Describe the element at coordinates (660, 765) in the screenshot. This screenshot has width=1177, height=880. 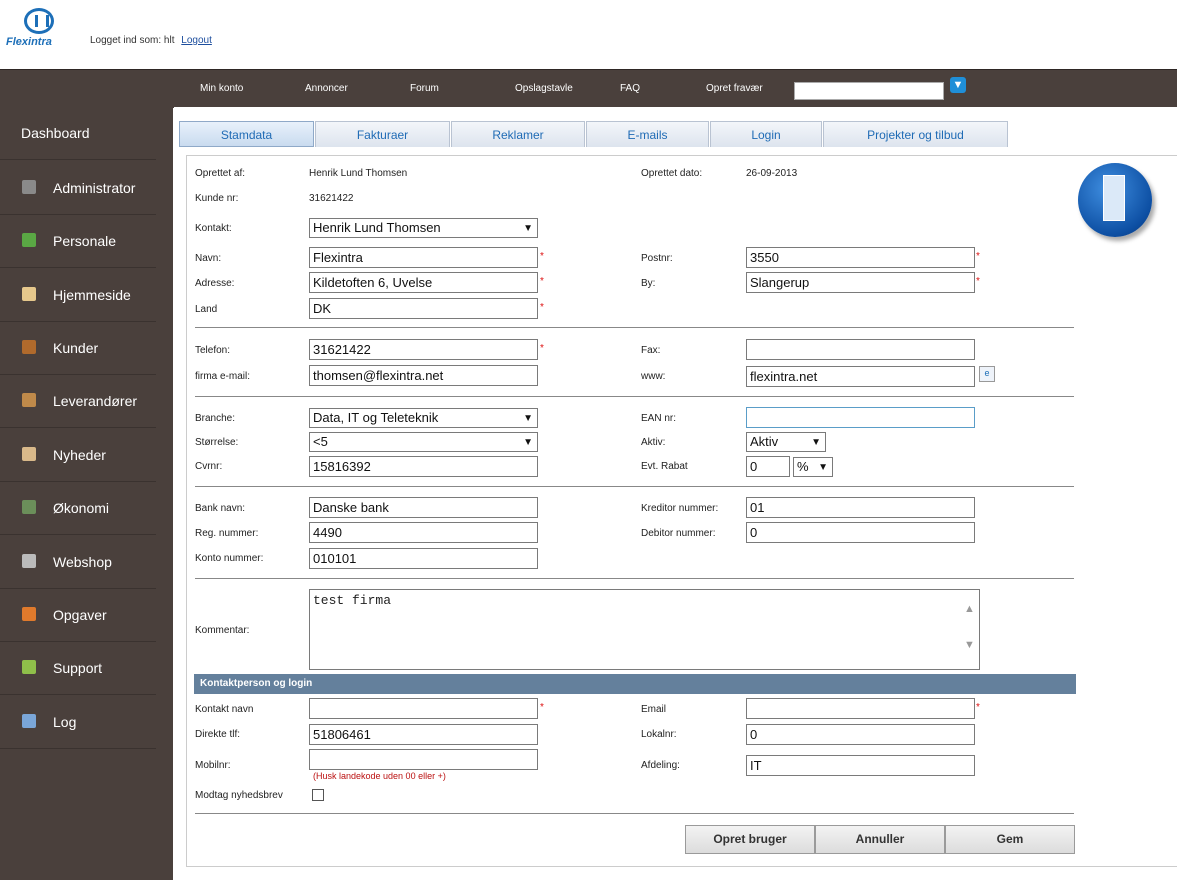
I see `afdeling-label: Afdeling:` at that location.